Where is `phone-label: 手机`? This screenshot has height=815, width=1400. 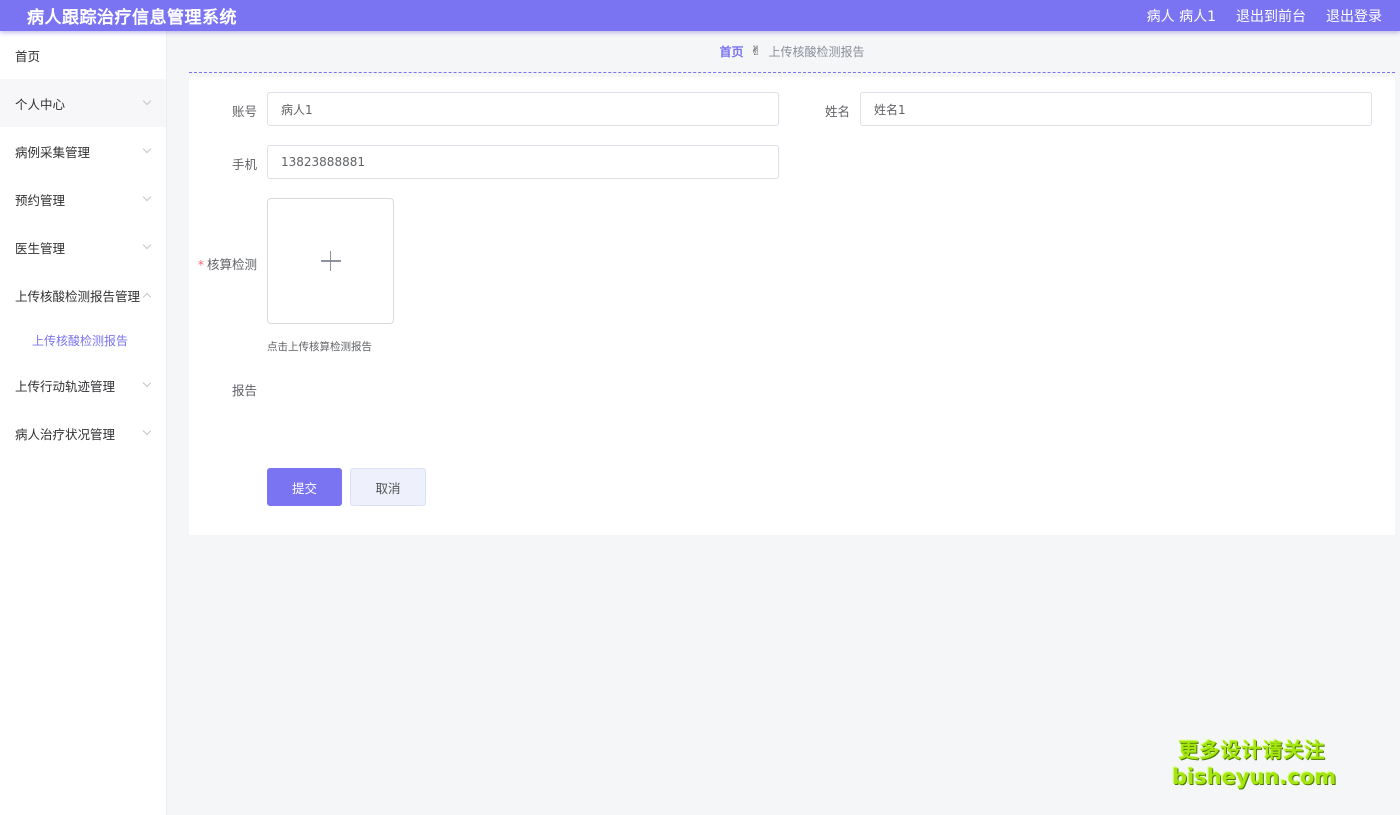
phone-label: 手机 is located at coordinates (244, 164).